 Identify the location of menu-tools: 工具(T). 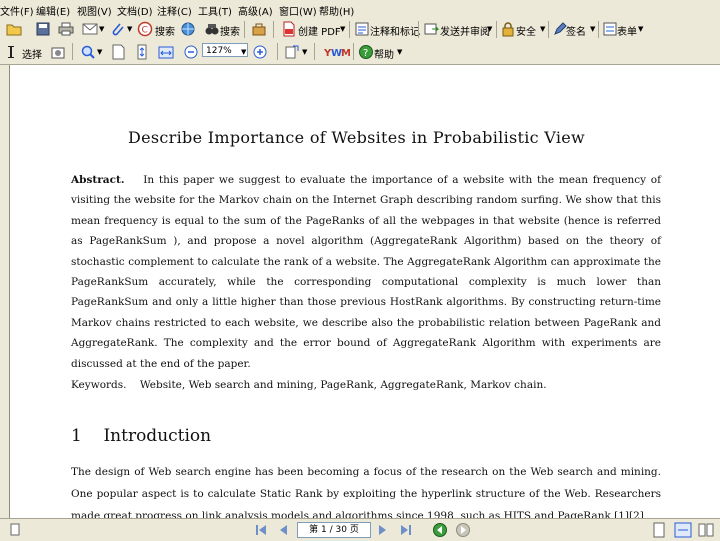
(215, 10).